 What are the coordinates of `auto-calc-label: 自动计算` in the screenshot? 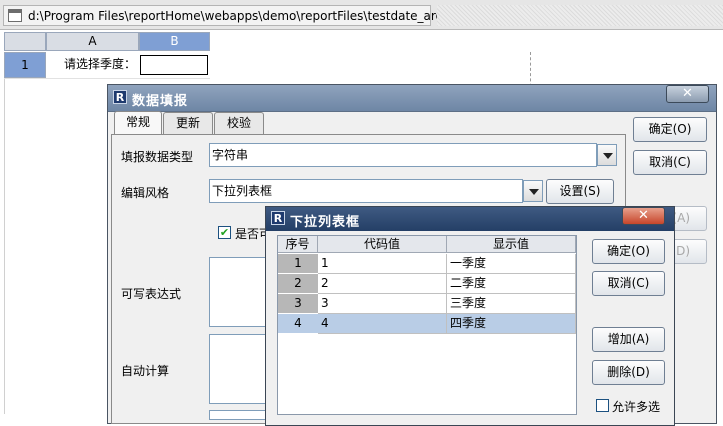 It's located at (145, 371).